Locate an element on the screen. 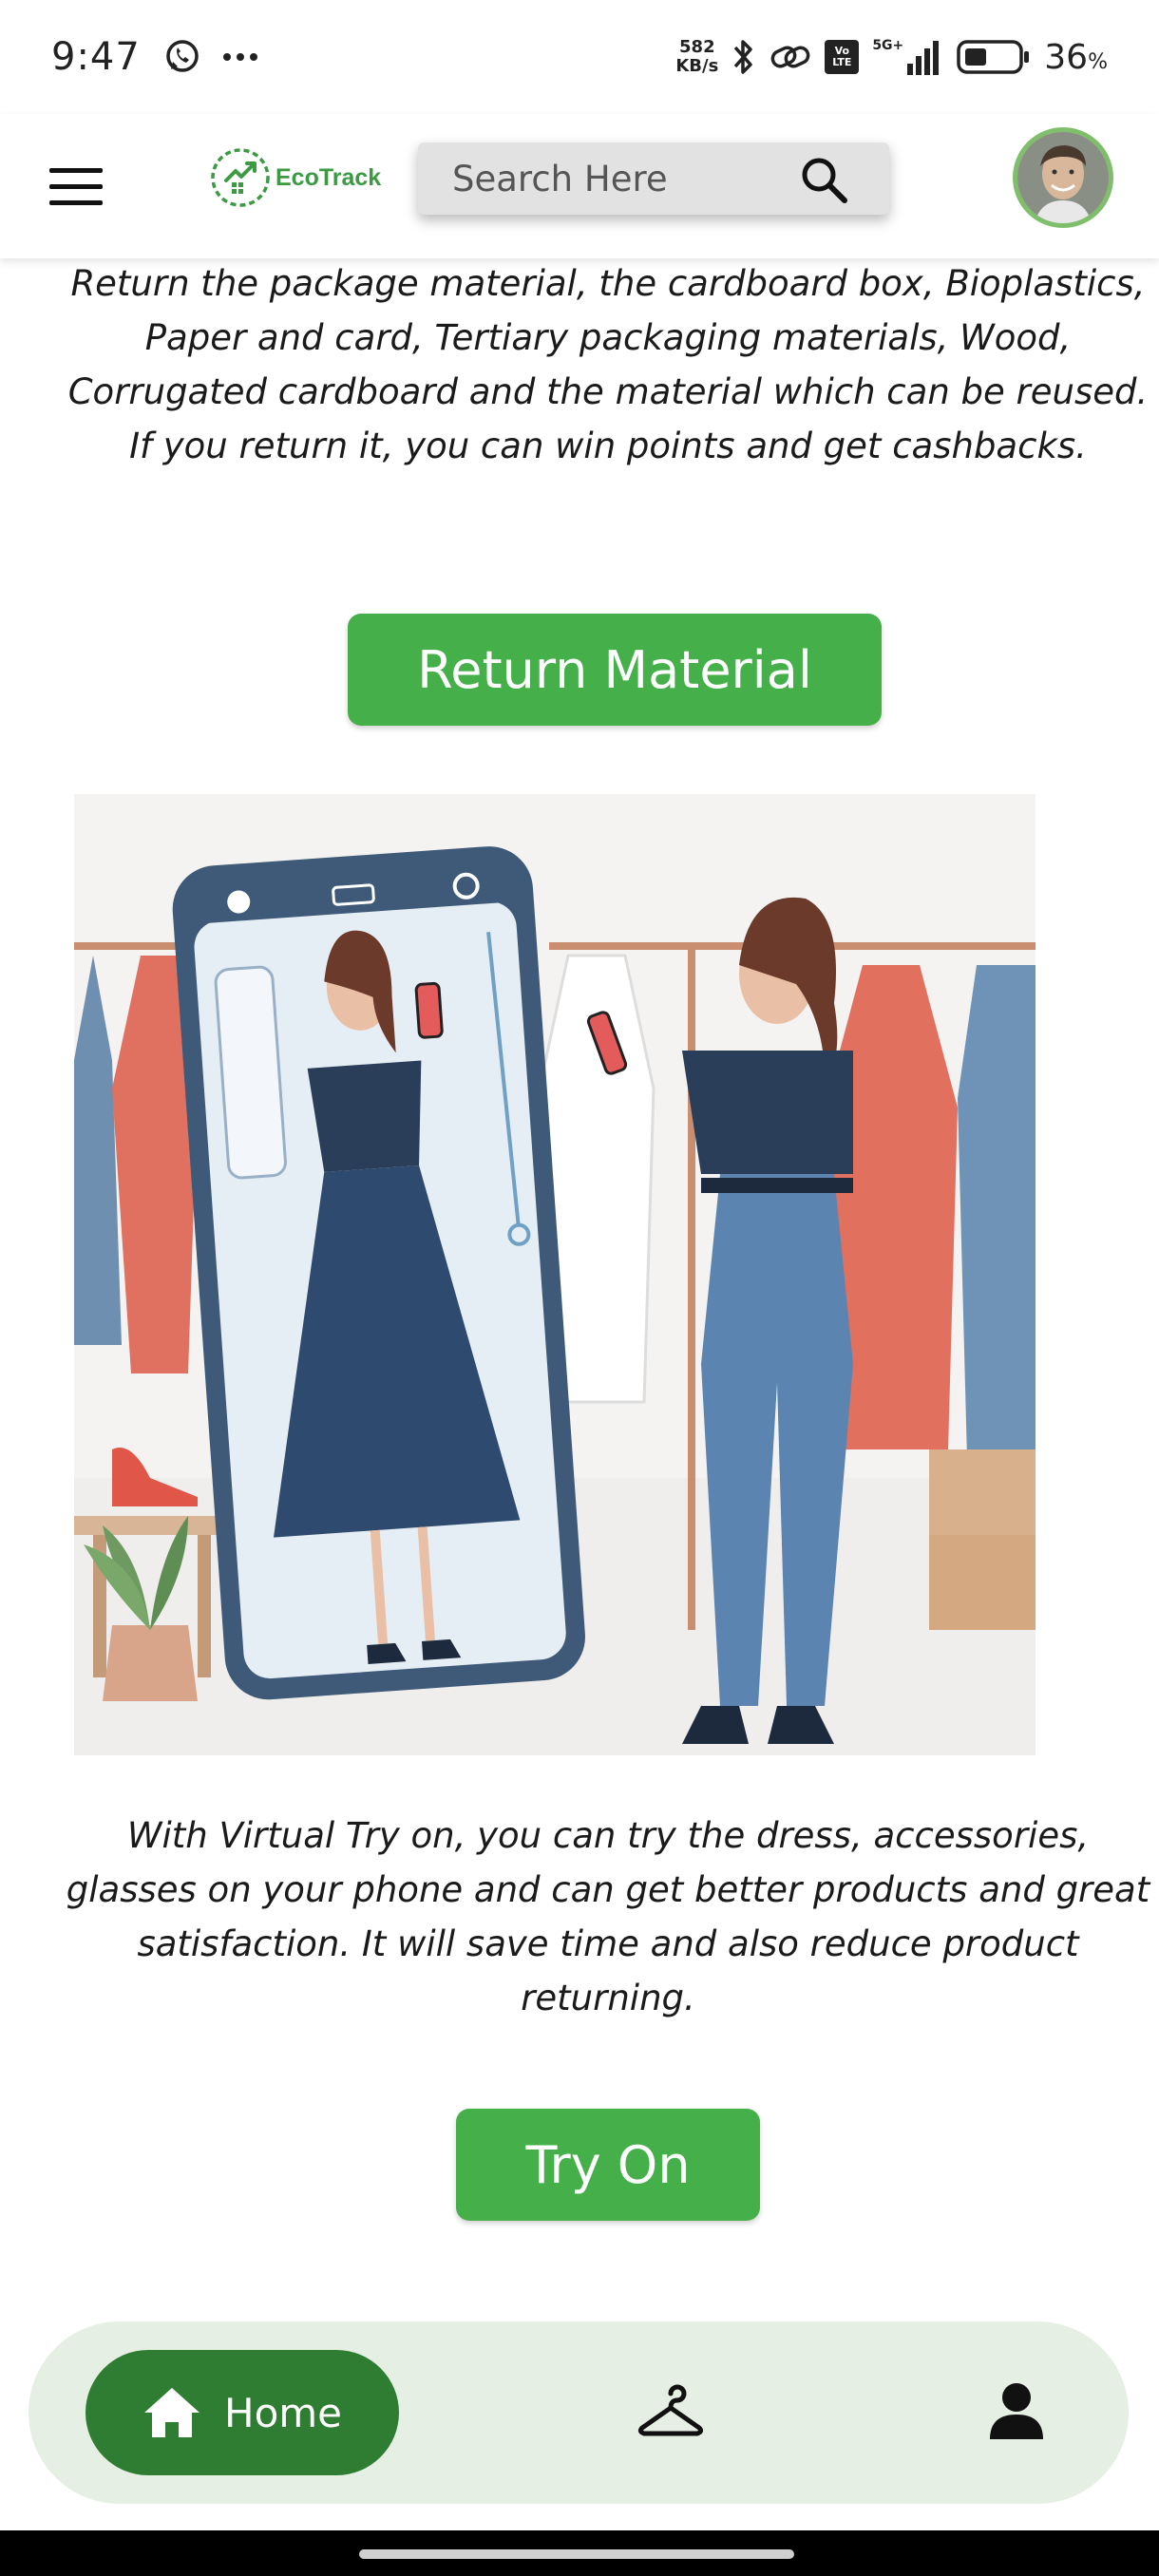 Image resolution: width=1159 pixels, height=2576 pixels. bottom-navigation: Home is located at coordinates (578, 2412).